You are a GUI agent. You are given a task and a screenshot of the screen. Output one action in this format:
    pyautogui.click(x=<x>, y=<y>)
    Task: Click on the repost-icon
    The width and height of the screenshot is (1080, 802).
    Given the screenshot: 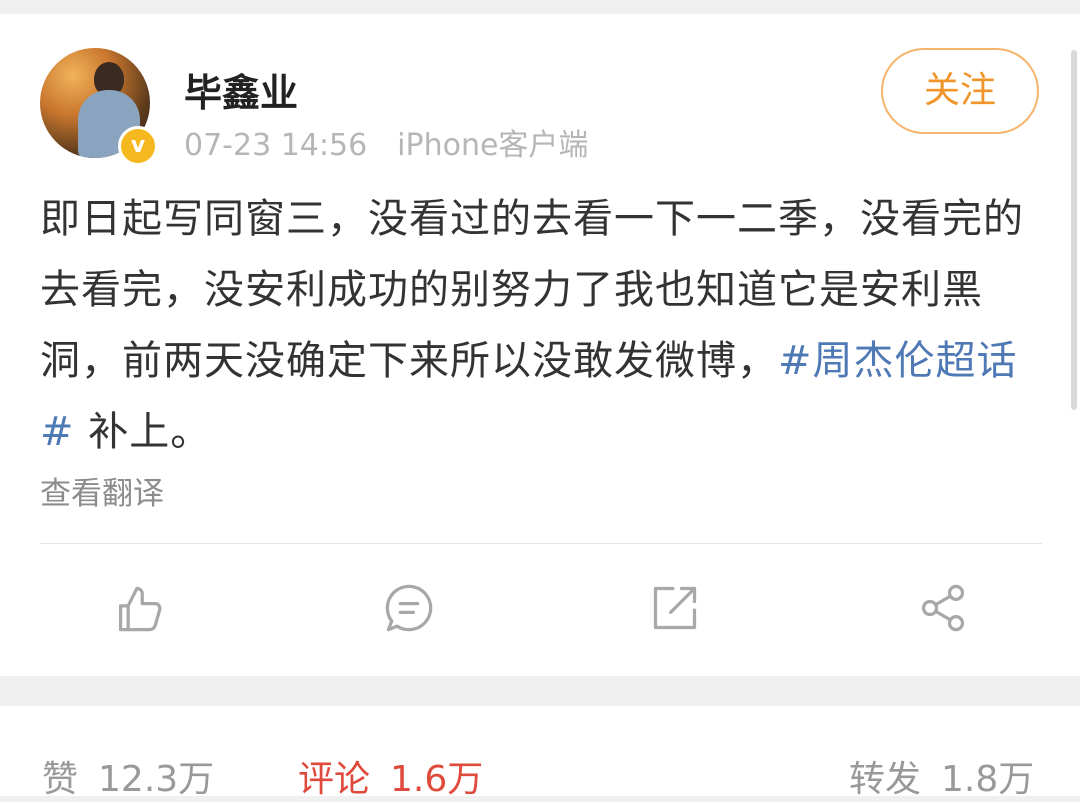 What is the action you would take?
    pyautogui.click(x=675, y=608)
    